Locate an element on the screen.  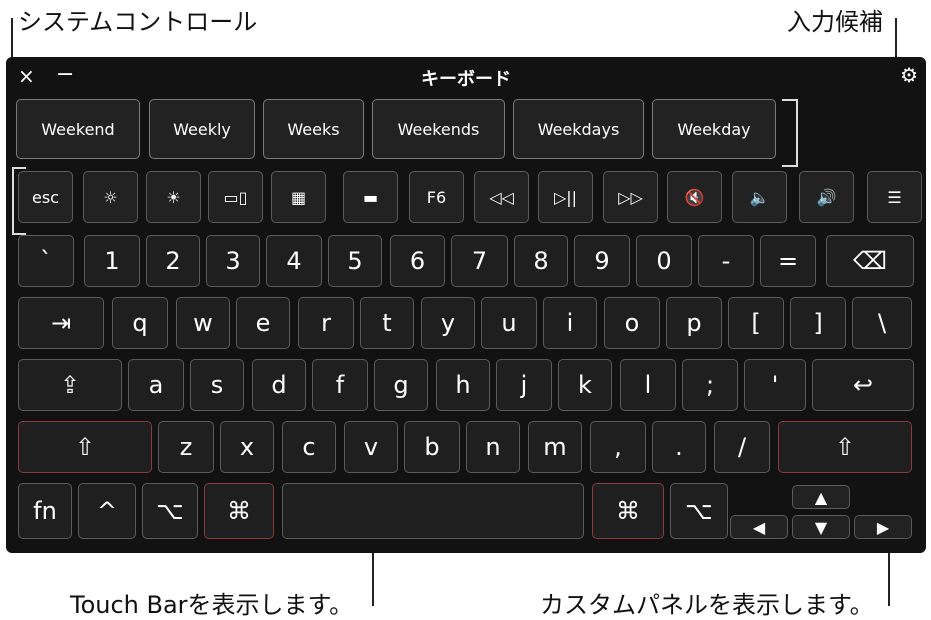
number-row-key: 2 is located at coordinates (173, 261).